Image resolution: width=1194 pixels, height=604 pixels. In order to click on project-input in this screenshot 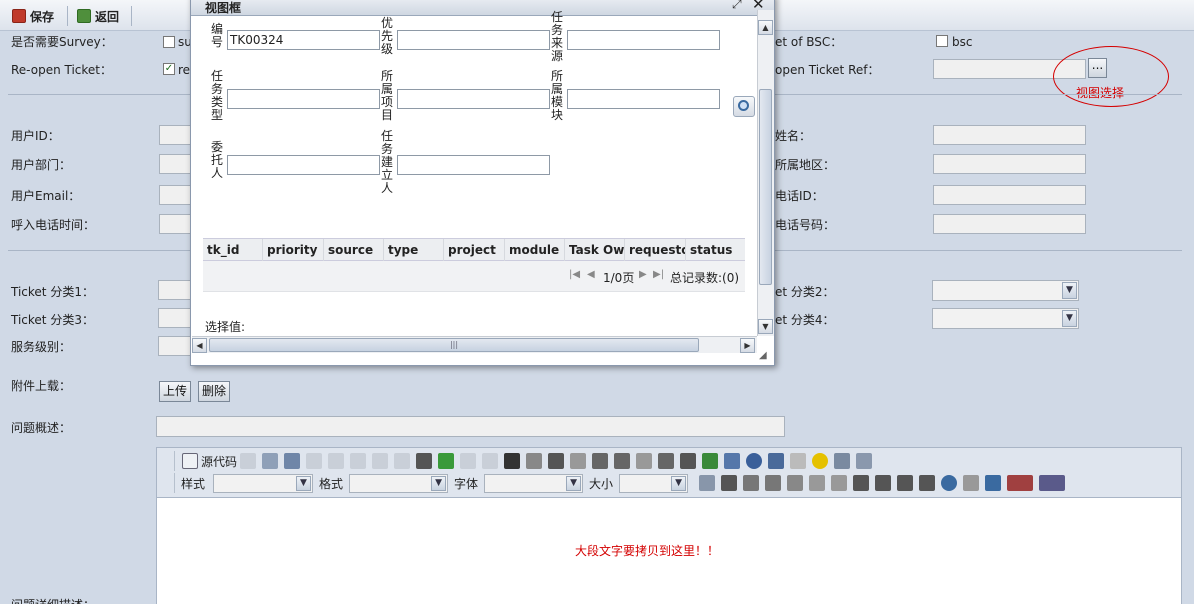, I will do `click(473, 99)`.